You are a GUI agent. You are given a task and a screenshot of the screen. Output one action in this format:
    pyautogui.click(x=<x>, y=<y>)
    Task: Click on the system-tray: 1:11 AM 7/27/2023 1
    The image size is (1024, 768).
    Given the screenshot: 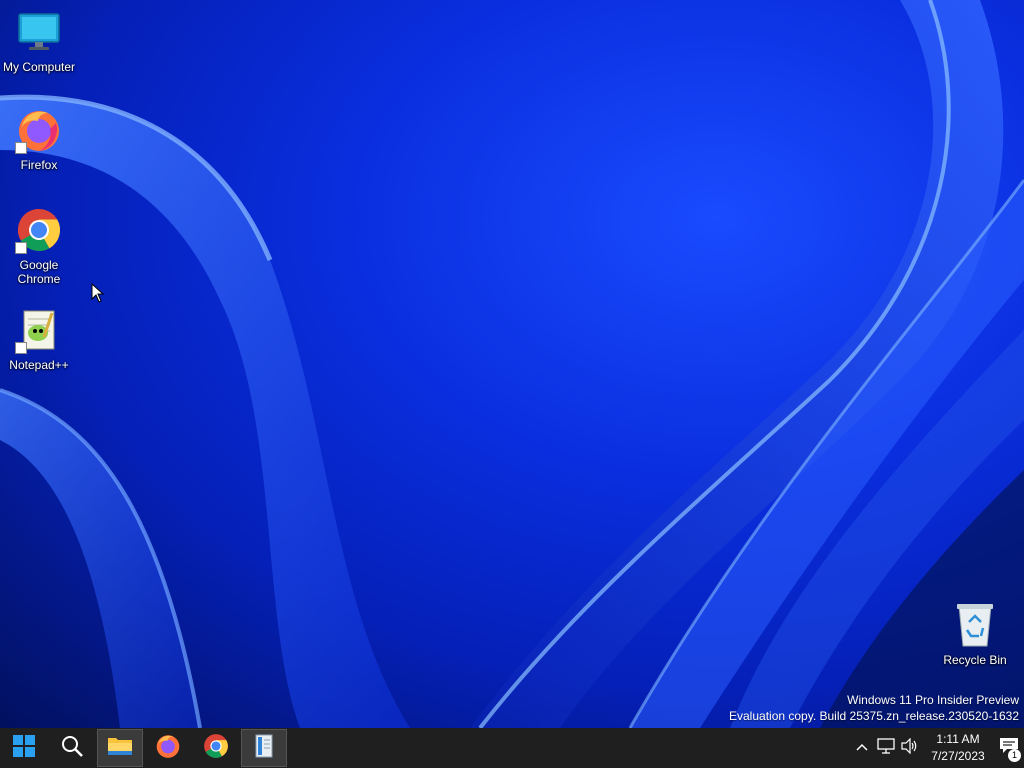 What is the action you would take?
    pyautogui.click(x=937, y=748)
    